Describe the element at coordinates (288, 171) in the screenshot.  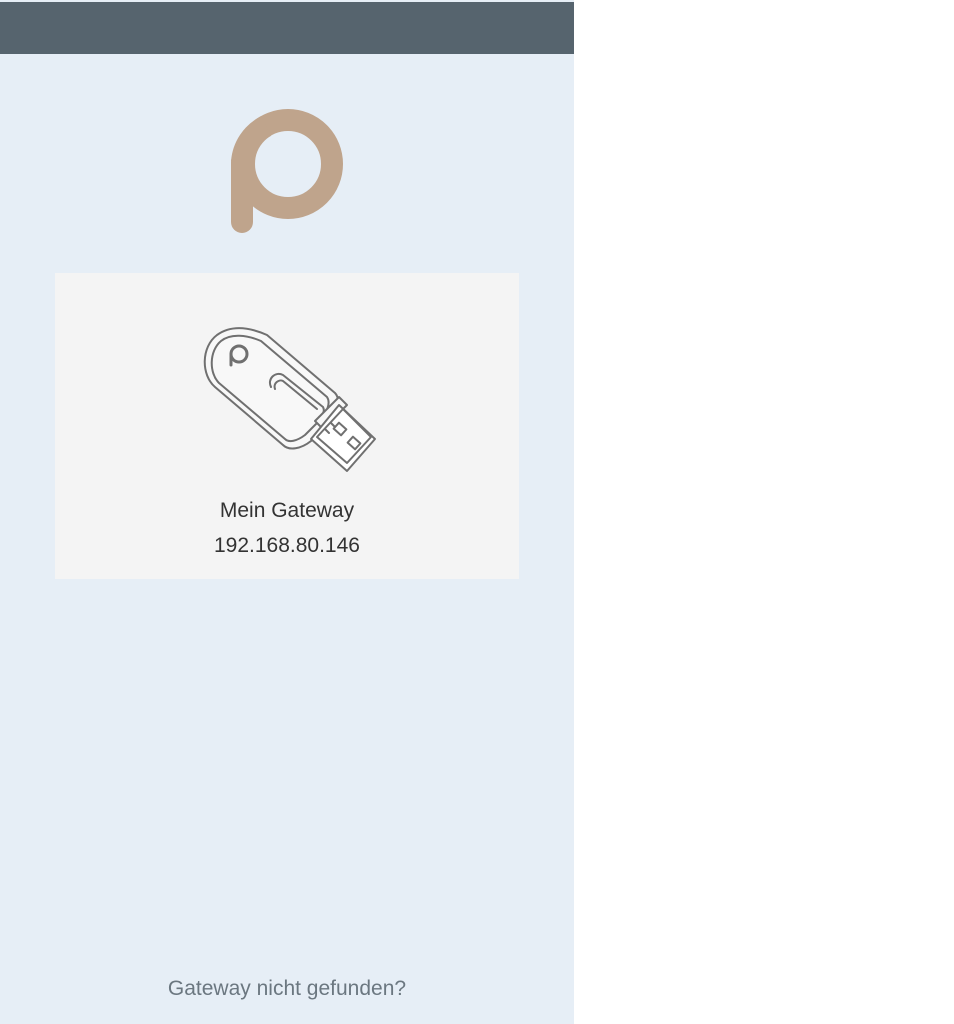
I see `brand-logo-icon` at that location.